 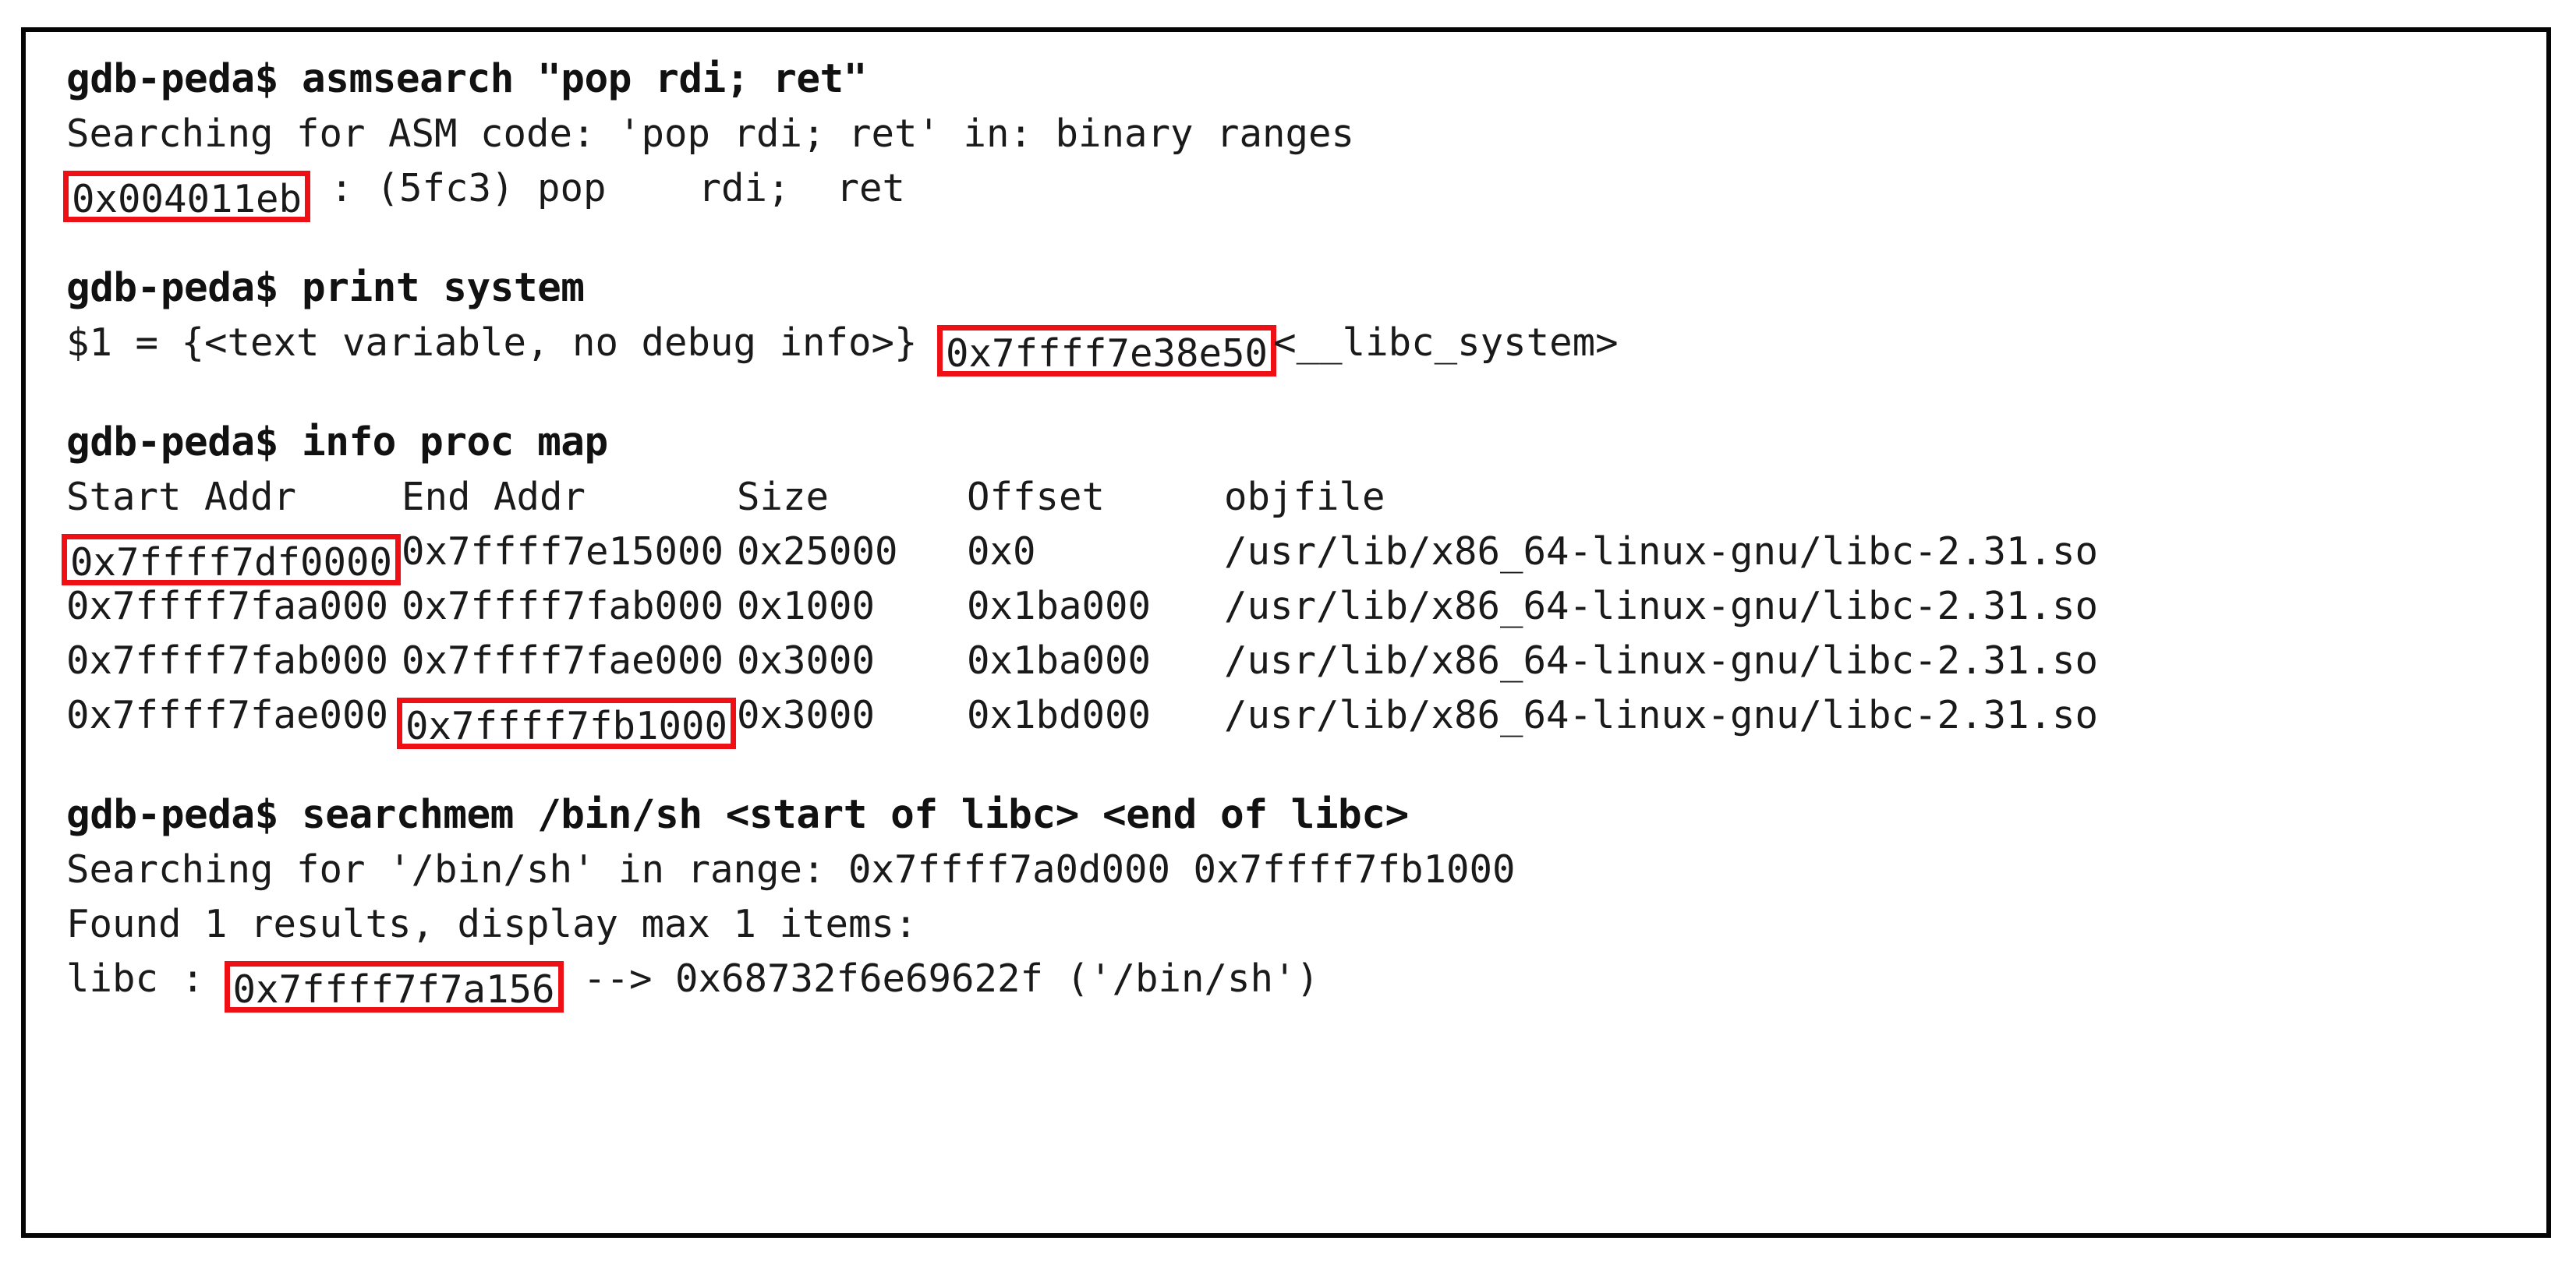 I want to click on proc-map-header-objfile: objfile, so click(x=1304, y=497).